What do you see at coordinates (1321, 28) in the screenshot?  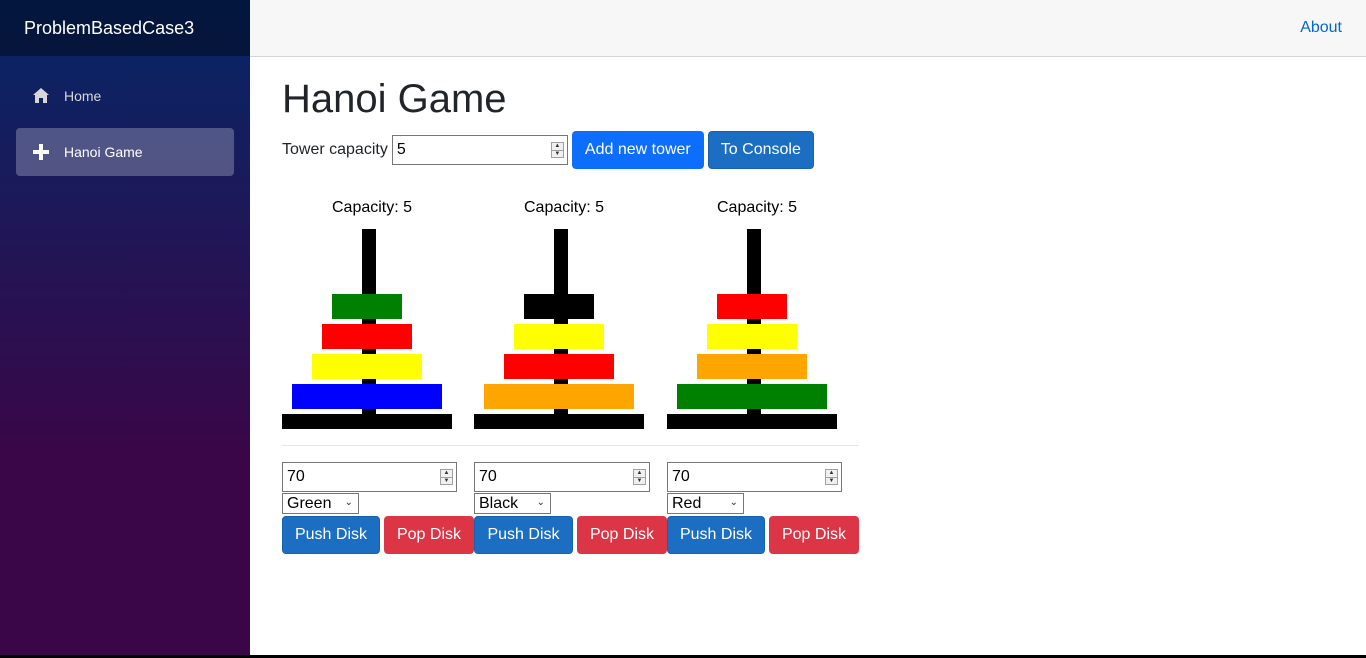 I see `about-link: About` at bounding box center [1321, 28].